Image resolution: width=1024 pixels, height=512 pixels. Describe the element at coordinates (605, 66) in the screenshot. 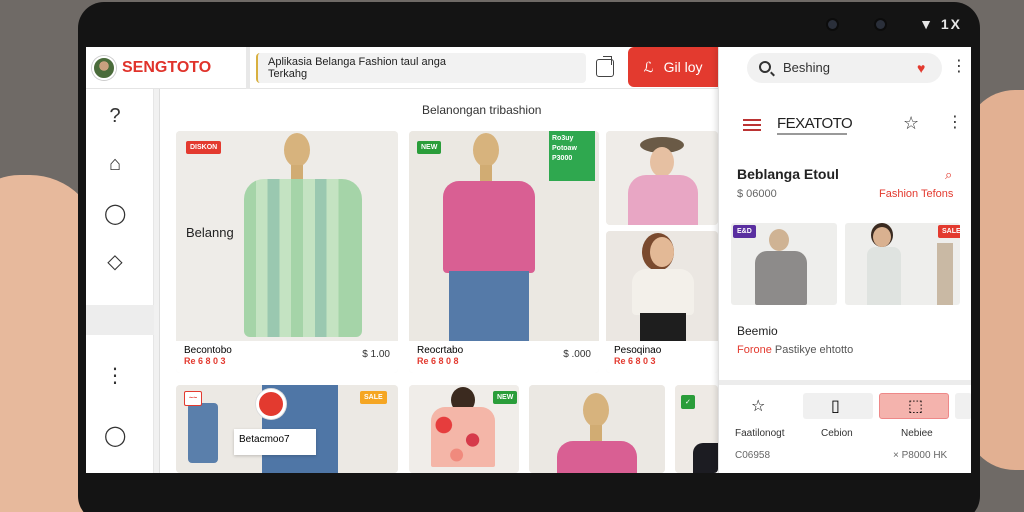

I see `share-icon` at that location.